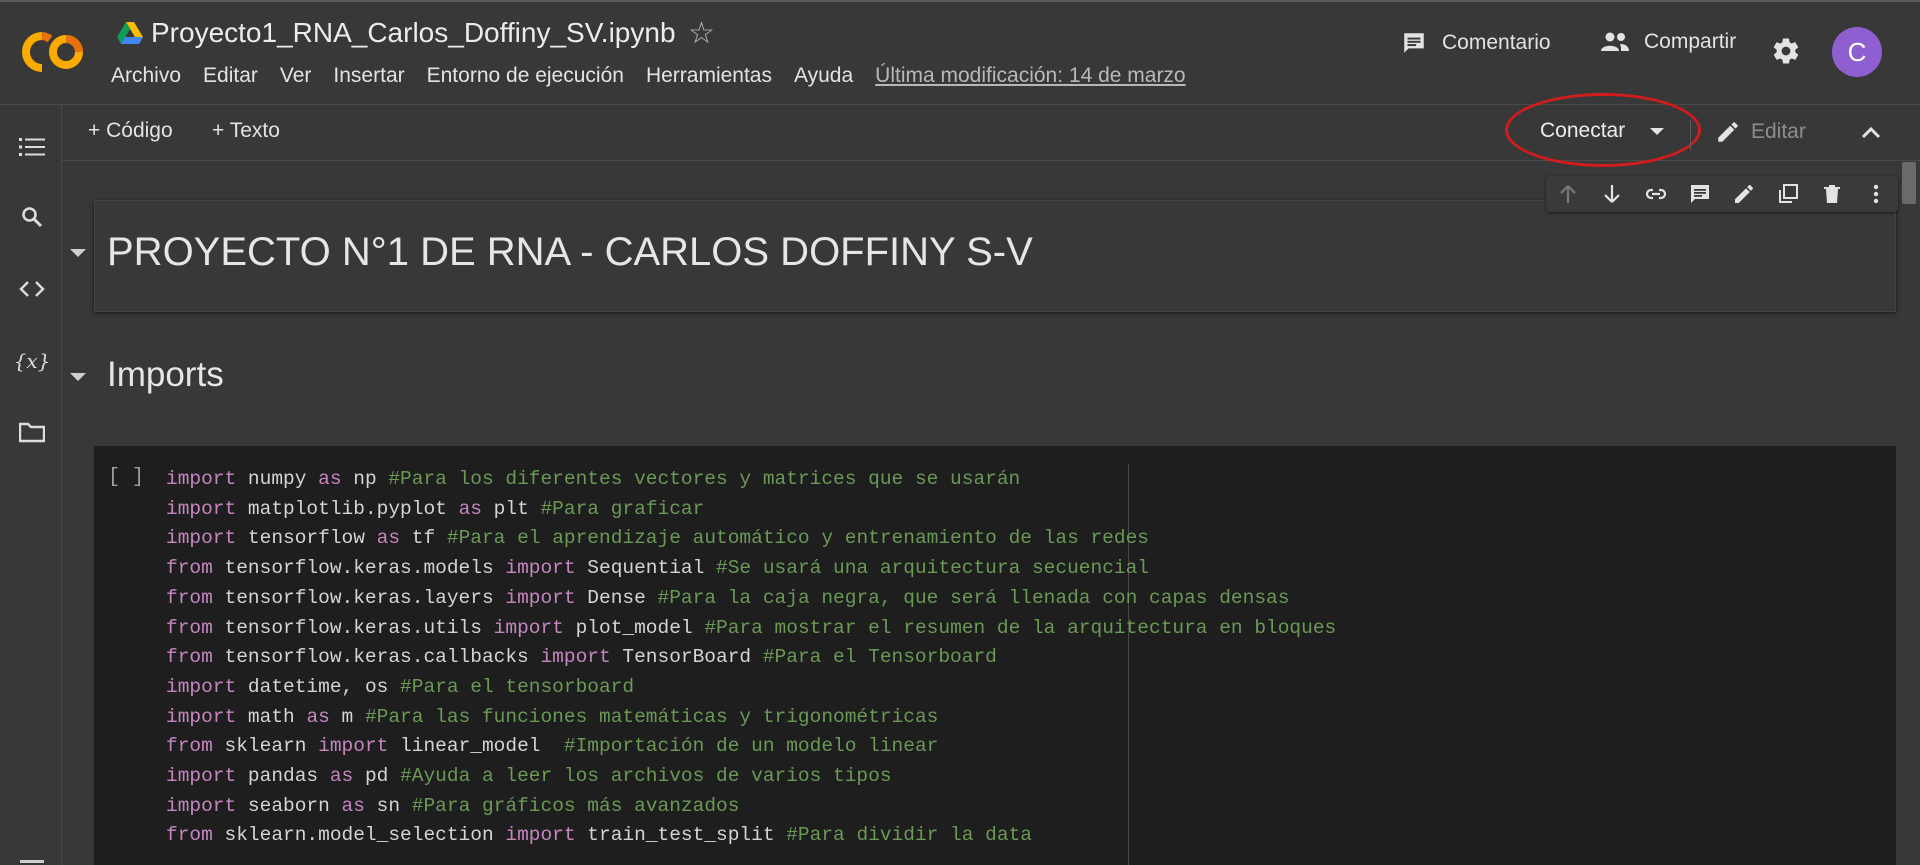 The height and width of the screenshot is (865, 1920). Describe the element at coordinates (165, 374) in the screenshot. I see `section-heading: Imports` at that location.